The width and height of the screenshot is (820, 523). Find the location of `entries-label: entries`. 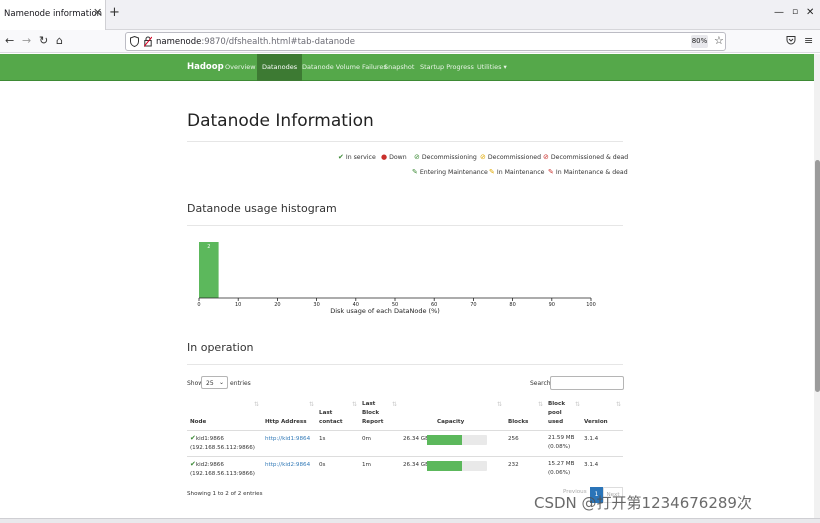

entries-label: entries is located at coordinates (240, 383).